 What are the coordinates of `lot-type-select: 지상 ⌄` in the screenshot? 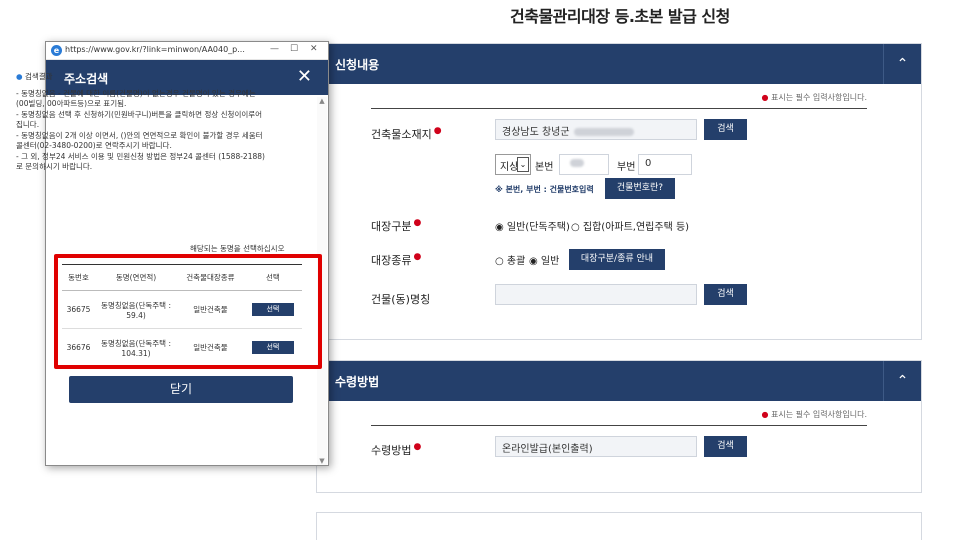 It's located at (513, 164).